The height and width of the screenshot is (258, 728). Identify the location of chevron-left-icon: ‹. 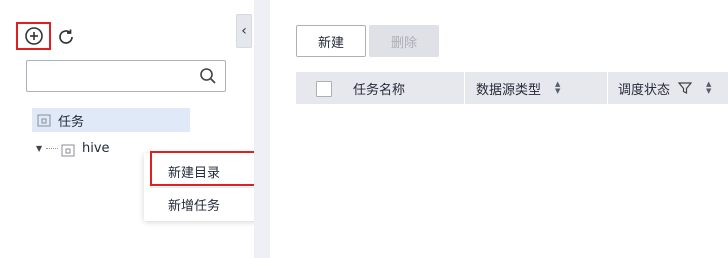
(244, 31).